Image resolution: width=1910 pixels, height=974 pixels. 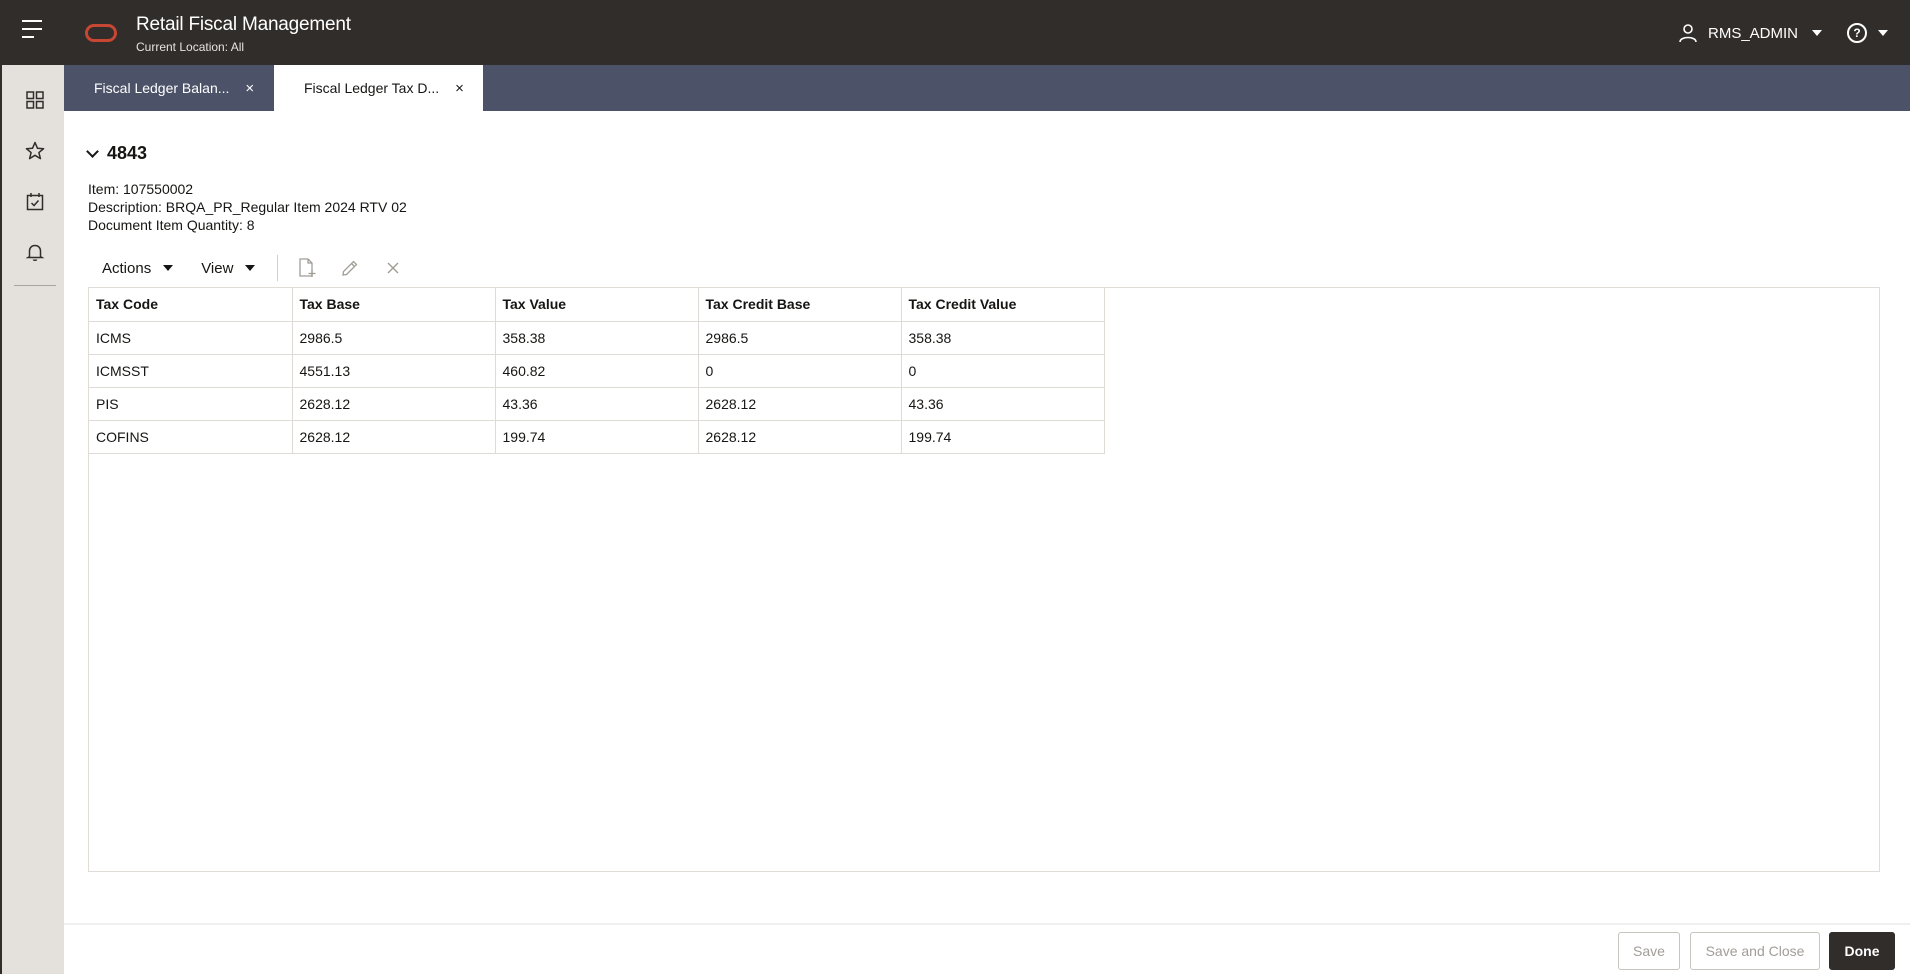 I want to click on user-name: RMS_ADMIN, so click(x=1753, y=33).